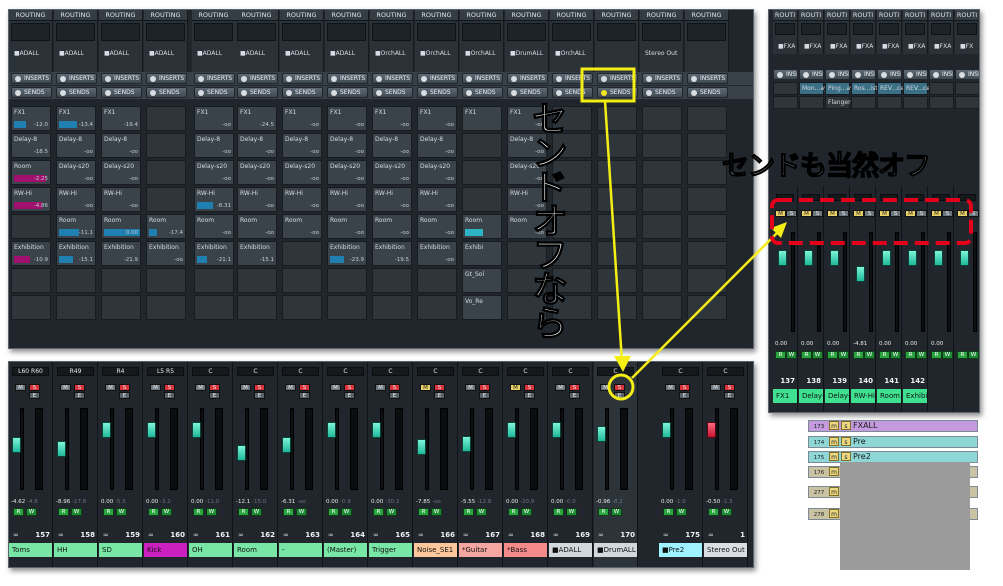 The width and height of the screenshot is (1003, 586). What do you see at coordinates (834, 471) in the screenshot?
I see `track-mute-button: m` at bounding box center [834, 471].